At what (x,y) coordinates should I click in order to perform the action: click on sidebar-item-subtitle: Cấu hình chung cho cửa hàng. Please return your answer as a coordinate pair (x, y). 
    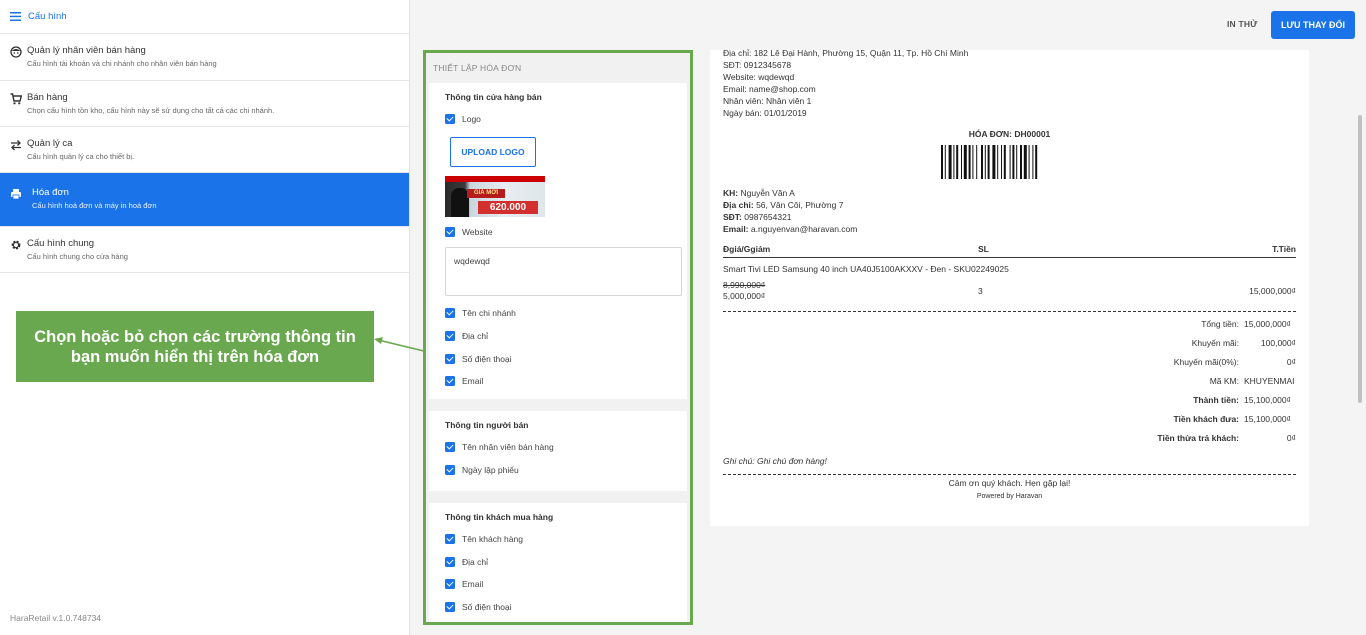
    Looking at the image, I should click on (77, 256).